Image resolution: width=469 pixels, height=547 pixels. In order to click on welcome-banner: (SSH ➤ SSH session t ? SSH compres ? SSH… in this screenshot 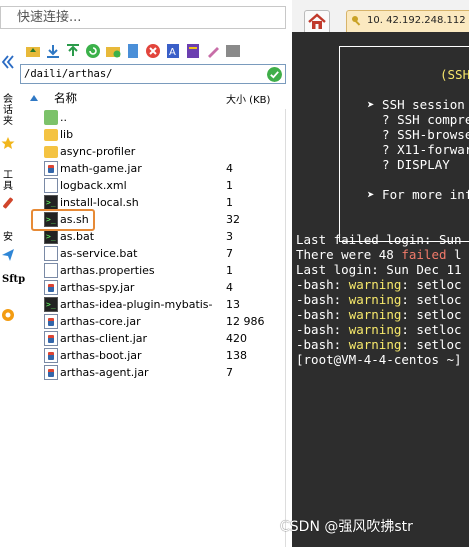, I will do `click(404, 144)`.